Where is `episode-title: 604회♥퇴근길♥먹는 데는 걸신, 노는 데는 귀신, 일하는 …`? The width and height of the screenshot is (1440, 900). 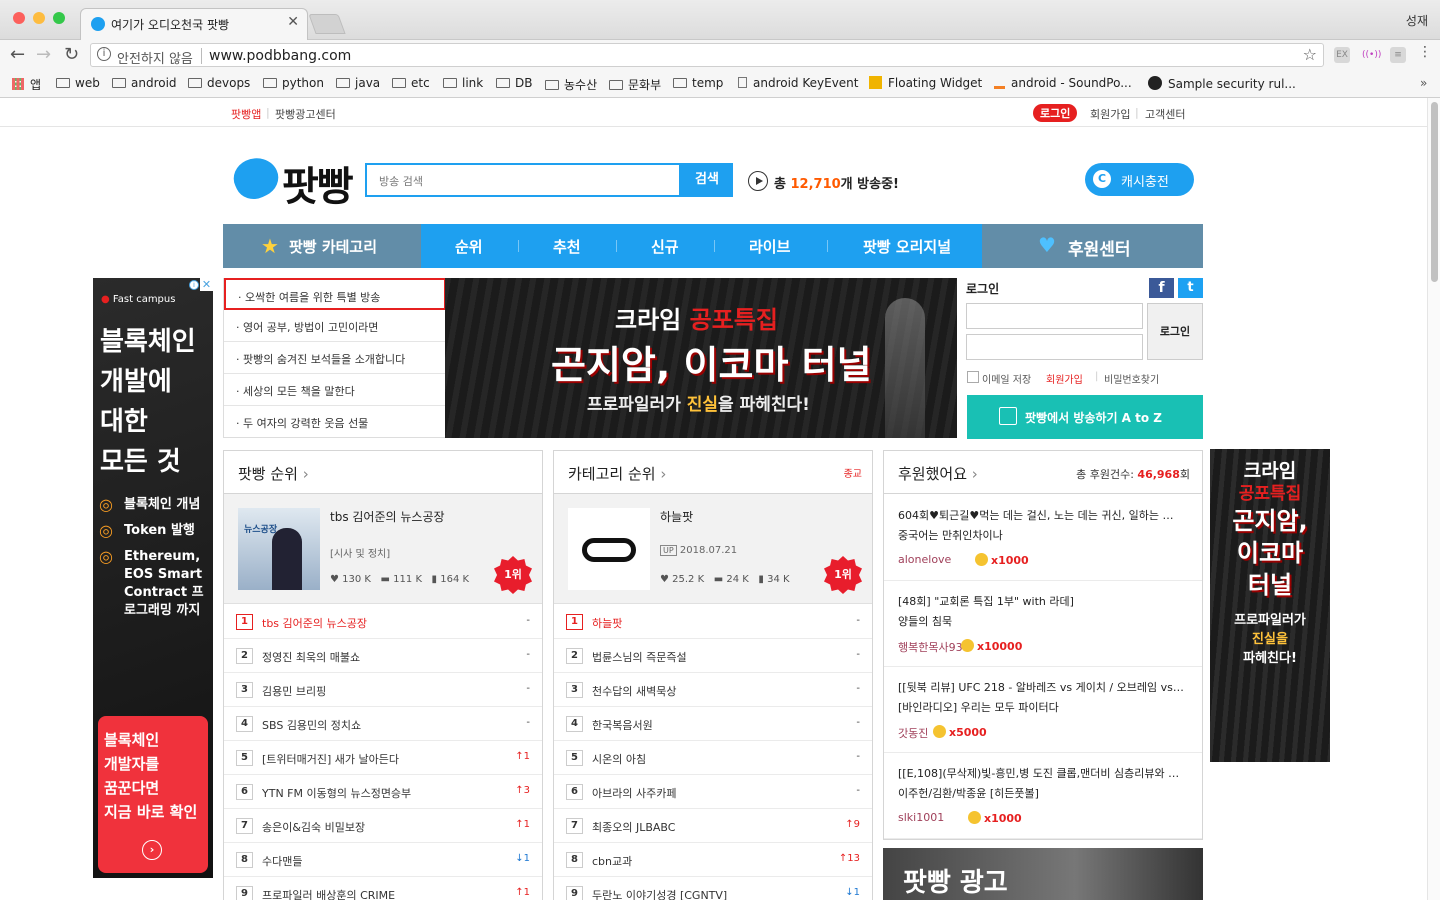 episode-title: 604회♥퇴근길♥먹는 데는 걸신, 노는 데는 귀신, 일하는 … is located at coordinates (1040, 515).